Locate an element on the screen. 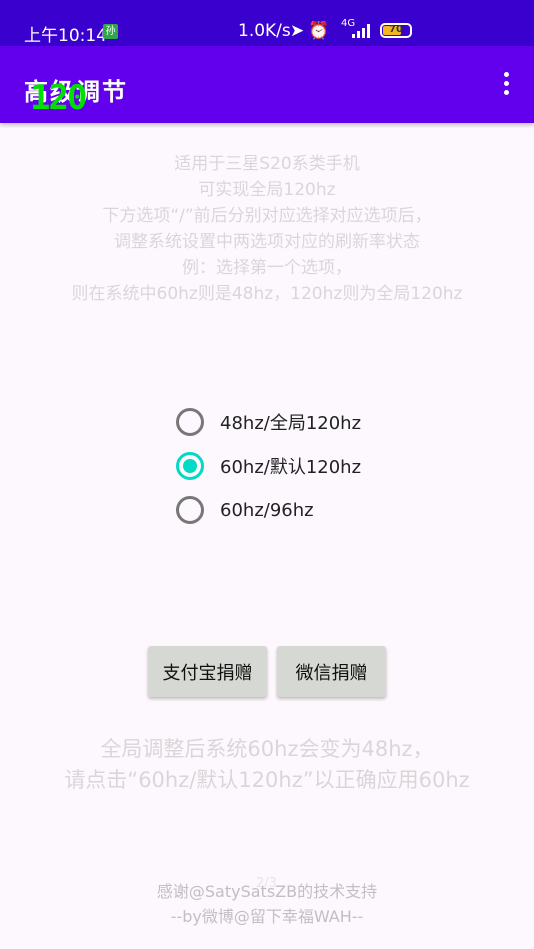  sim-card-icon: 孙 is located at coordinates (110, 31).